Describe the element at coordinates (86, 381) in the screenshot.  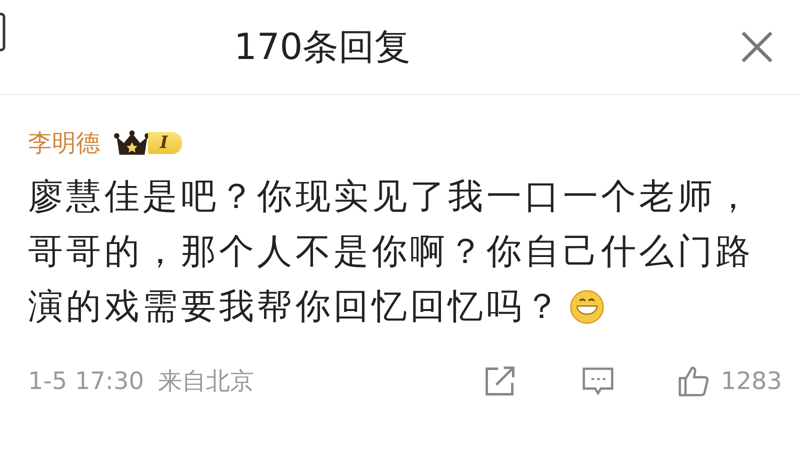
I see `comment-time: 1-5 17:30` at that location.